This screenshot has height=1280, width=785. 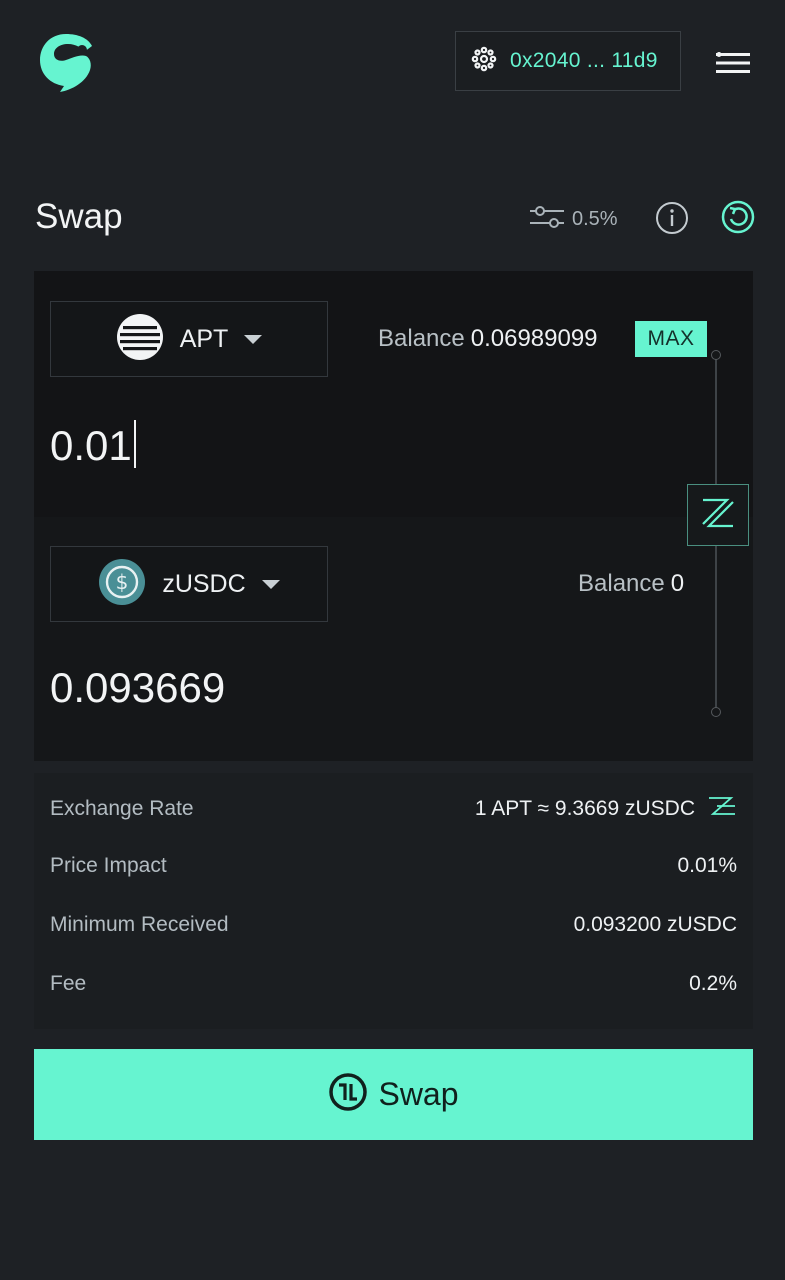 What do you see at coordinates (393, 866) in the screenshot?
I see `price-impact-row: Price Impact 0.01%` at bounding box center [393, 866].